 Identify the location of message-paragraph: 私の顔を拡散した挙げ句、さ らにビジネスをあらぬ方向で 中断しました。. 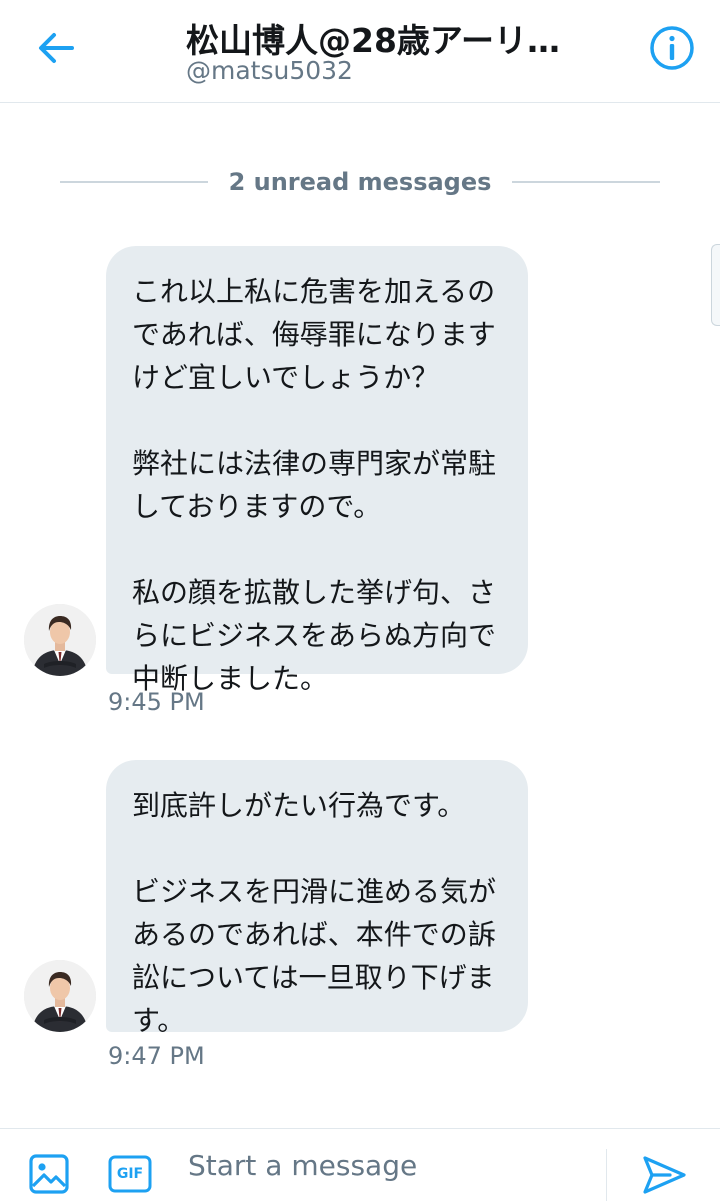
(314, 635).